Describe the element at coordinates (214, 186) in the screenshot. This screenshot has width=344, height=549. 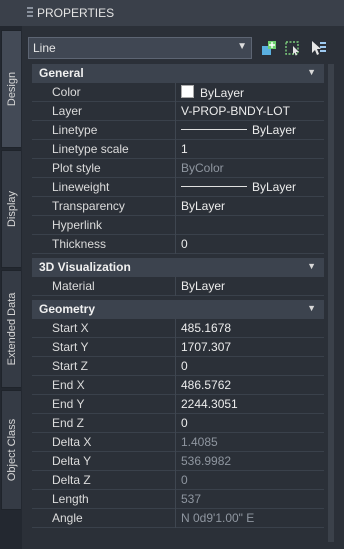
I see `lineweight-preview-icon` at that location.